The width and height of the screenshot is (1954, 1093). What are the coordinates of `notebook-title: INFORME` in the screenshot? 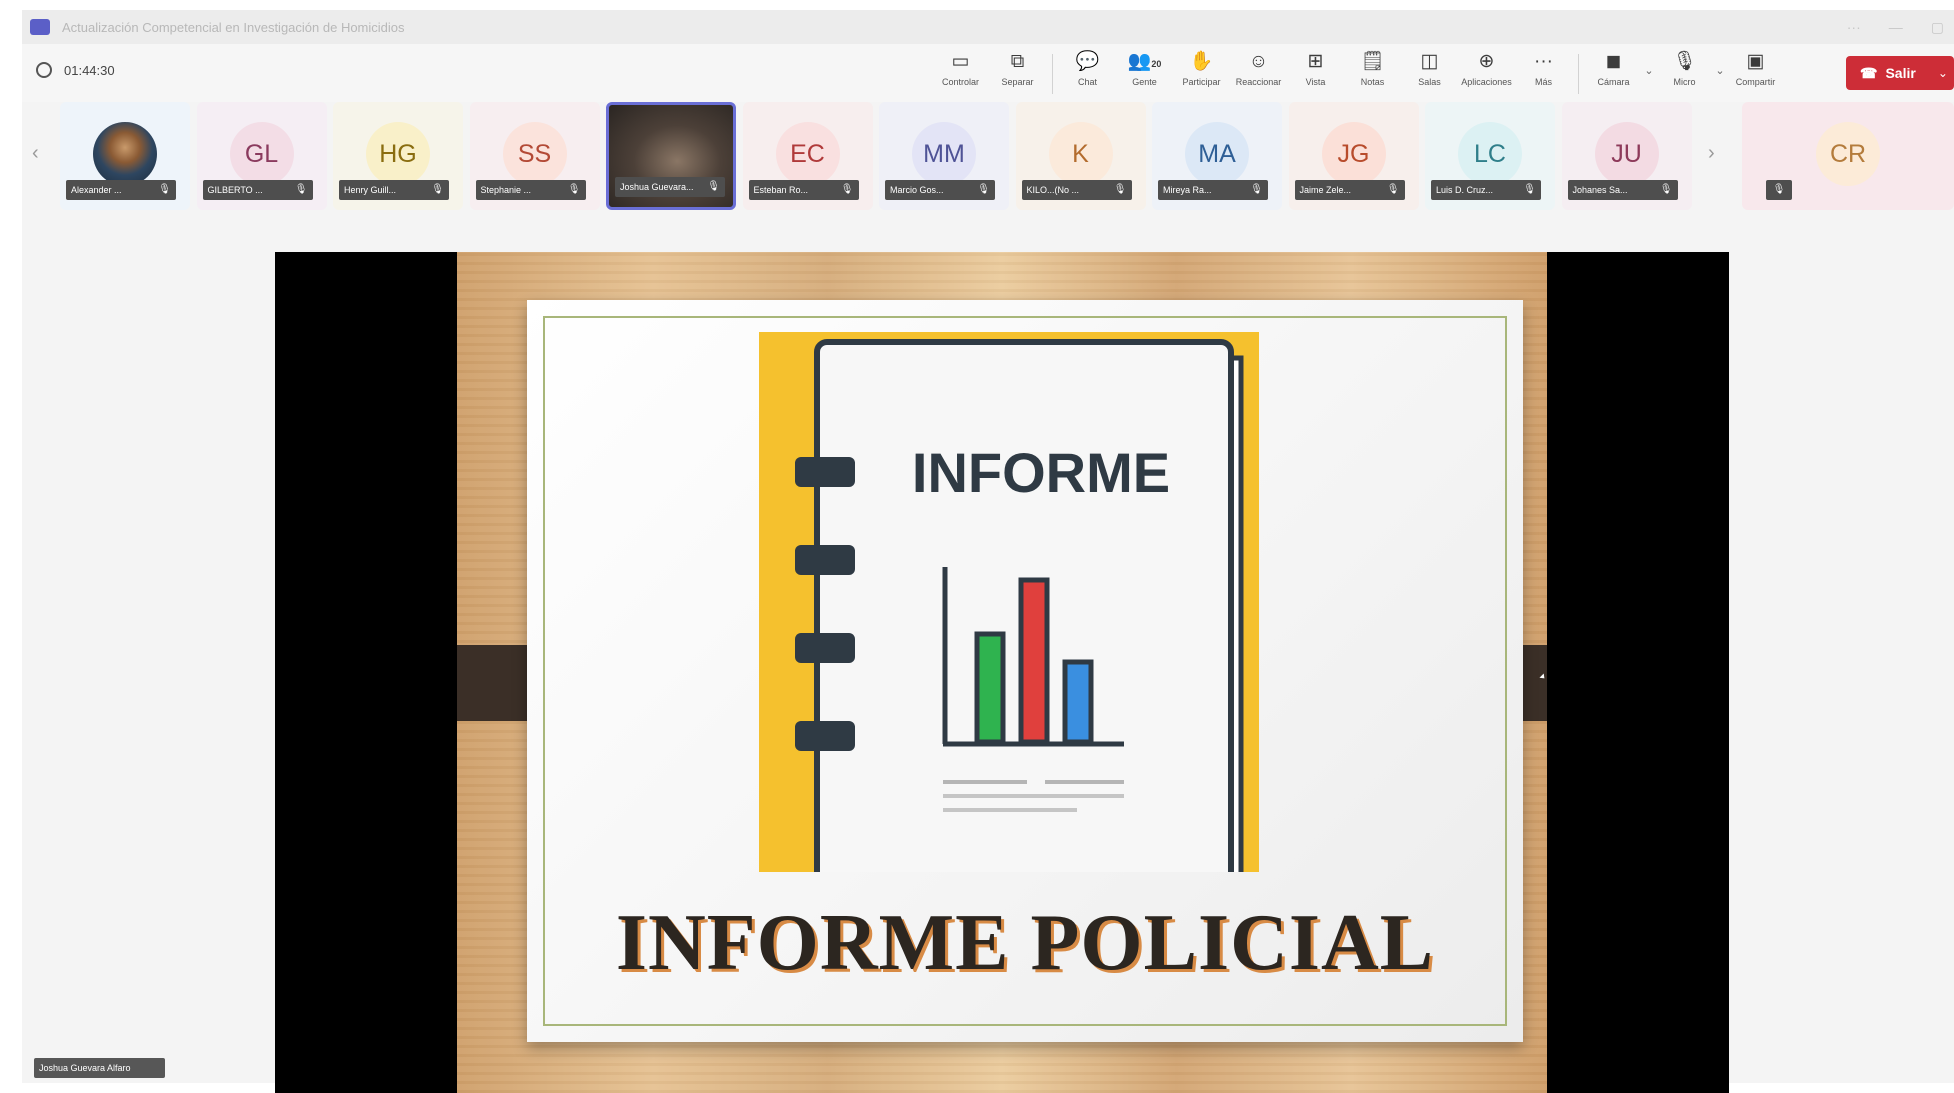 It's located at (1041, 472).